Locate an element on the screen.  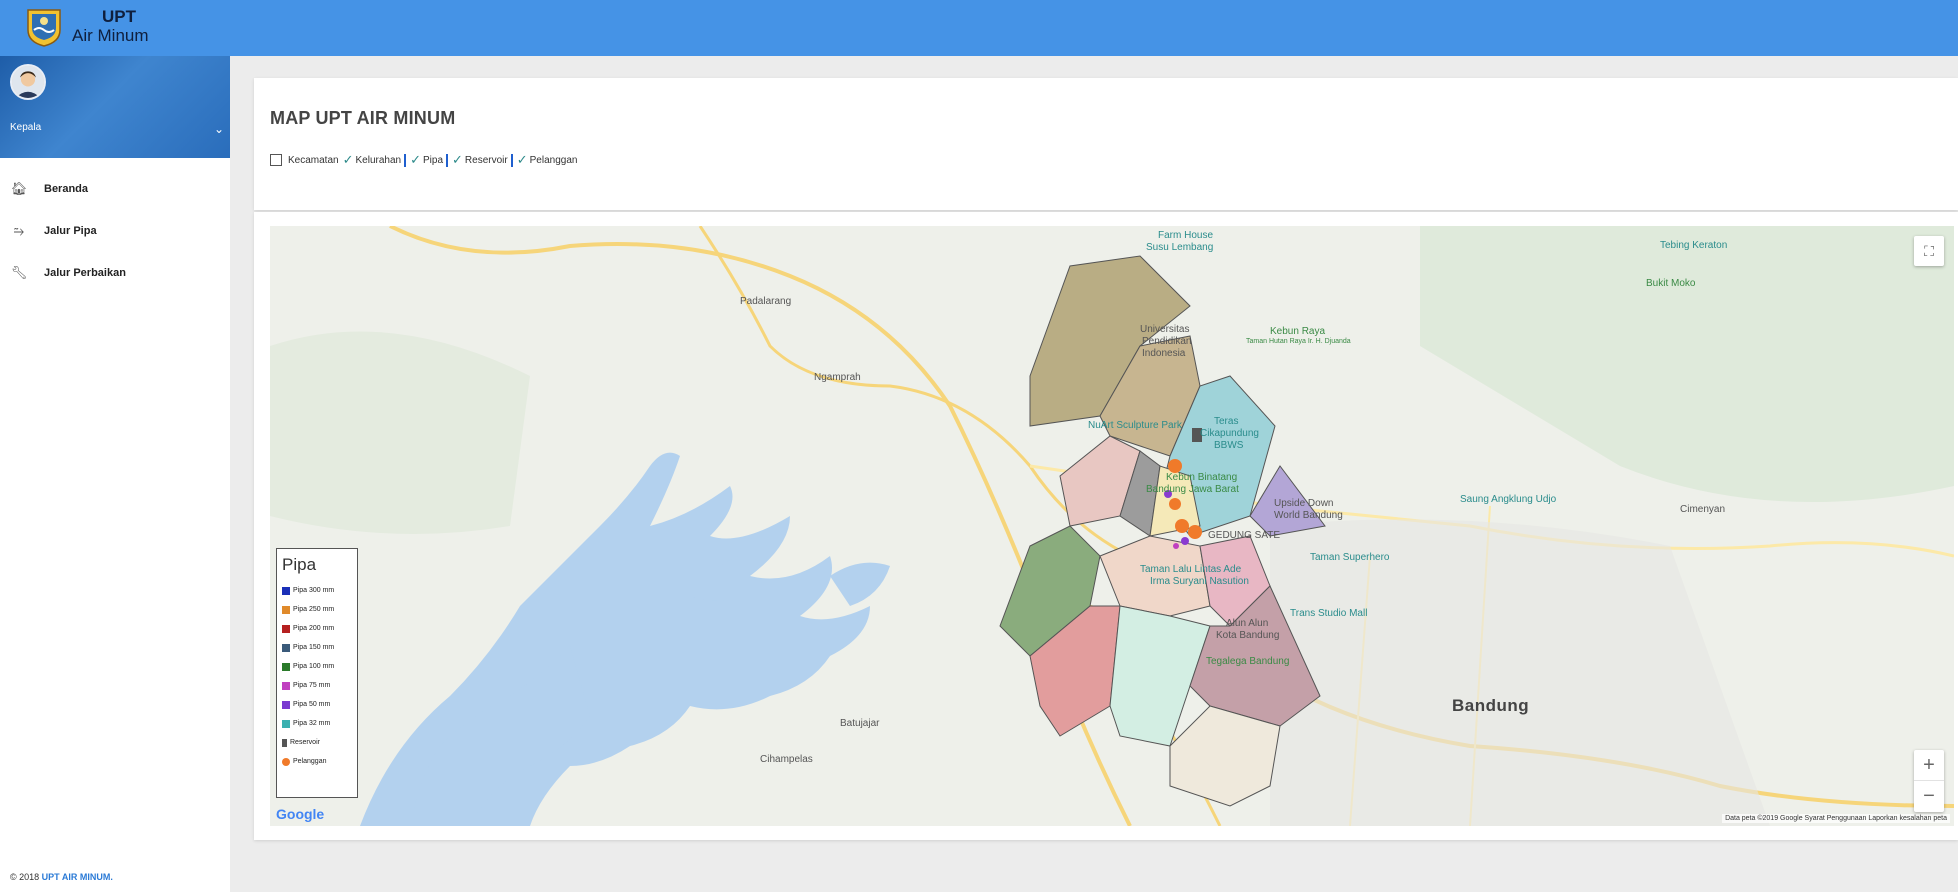
legend-label: Pipa 150 mm is located at coordinates (314, 647).